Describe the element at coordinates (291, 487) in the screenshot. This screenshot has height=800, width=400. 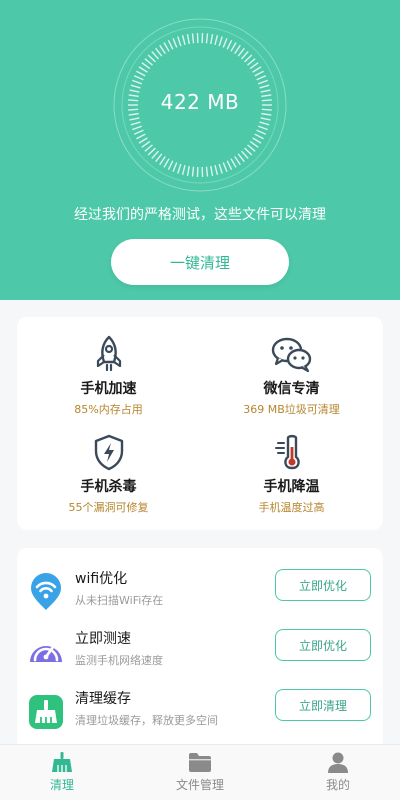
I see `feature-title: 手机降温` at that location.